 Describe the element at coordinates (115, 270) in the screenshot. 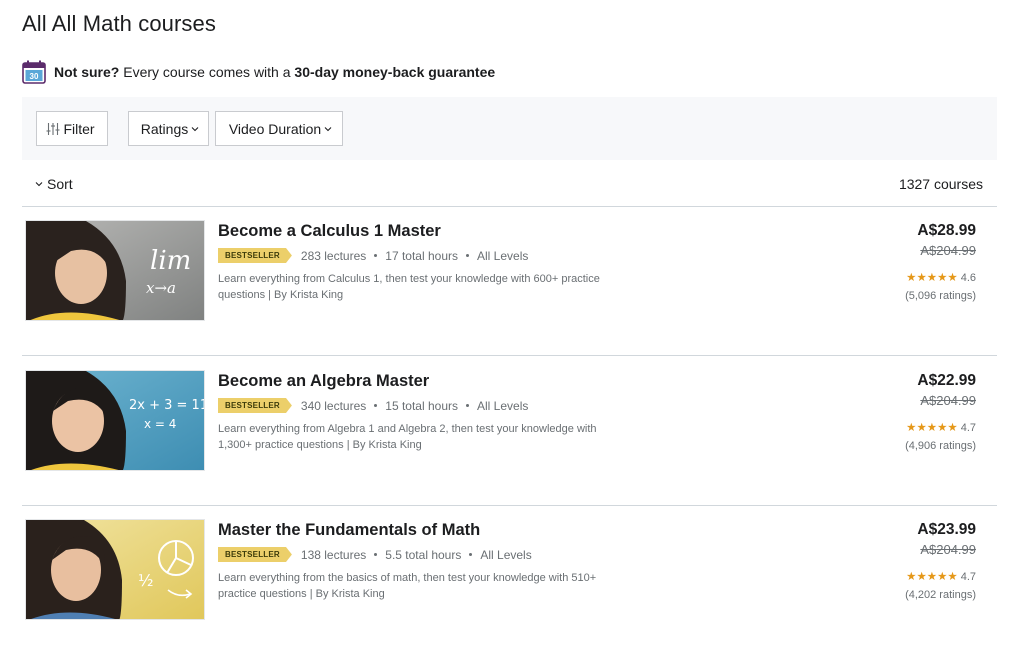

I see `course-thumbnail: lim x→a` at that location.